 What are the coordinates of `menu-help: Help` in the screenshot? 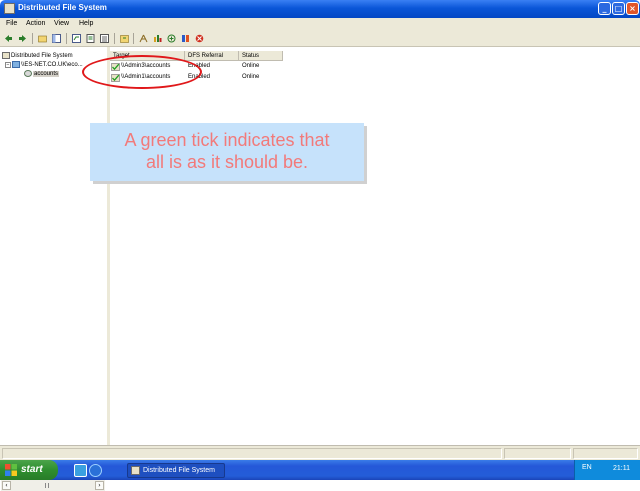 It's located at (86, 23).